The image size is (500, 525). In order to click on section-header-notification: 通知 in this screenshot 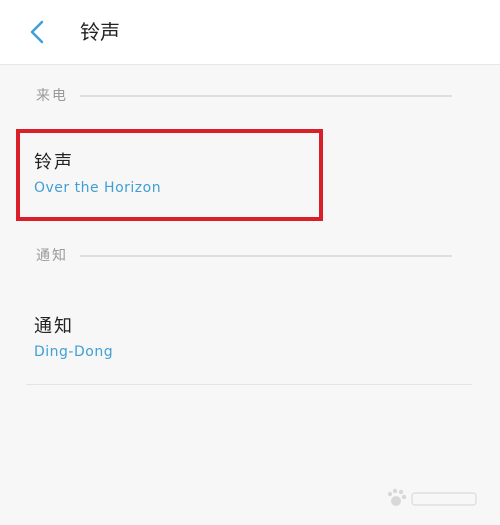, I will do `click(256, 256)`.